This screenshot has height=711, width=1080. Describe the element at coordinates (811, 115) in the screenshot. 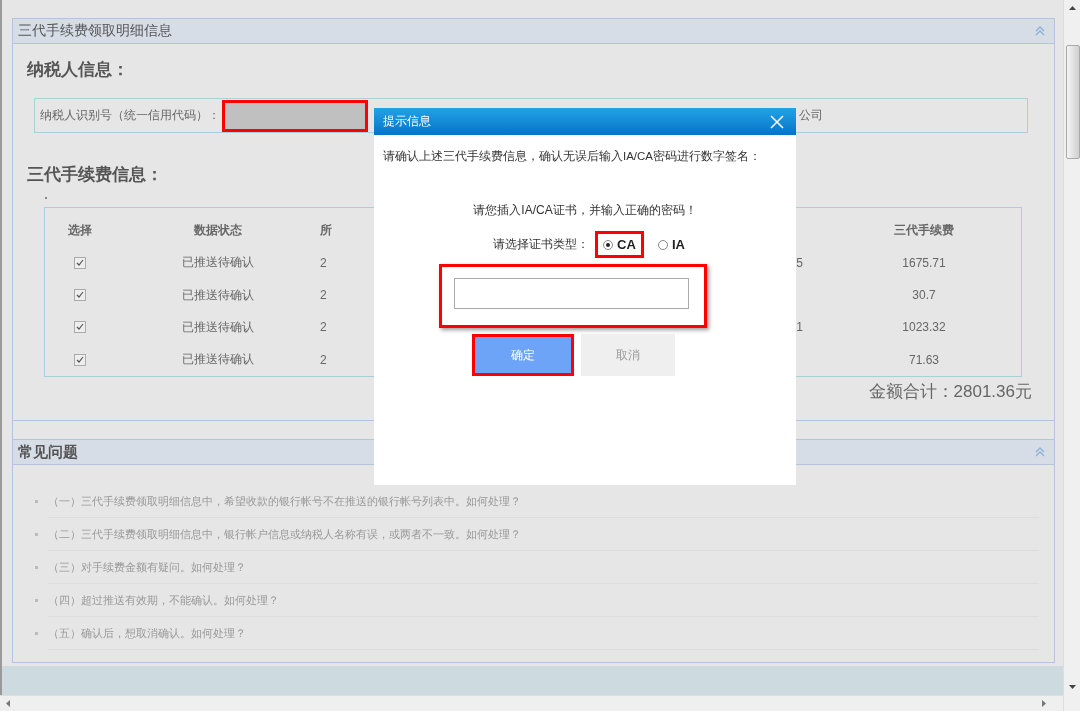

I see `taxpayer-name: 公司` at that location.